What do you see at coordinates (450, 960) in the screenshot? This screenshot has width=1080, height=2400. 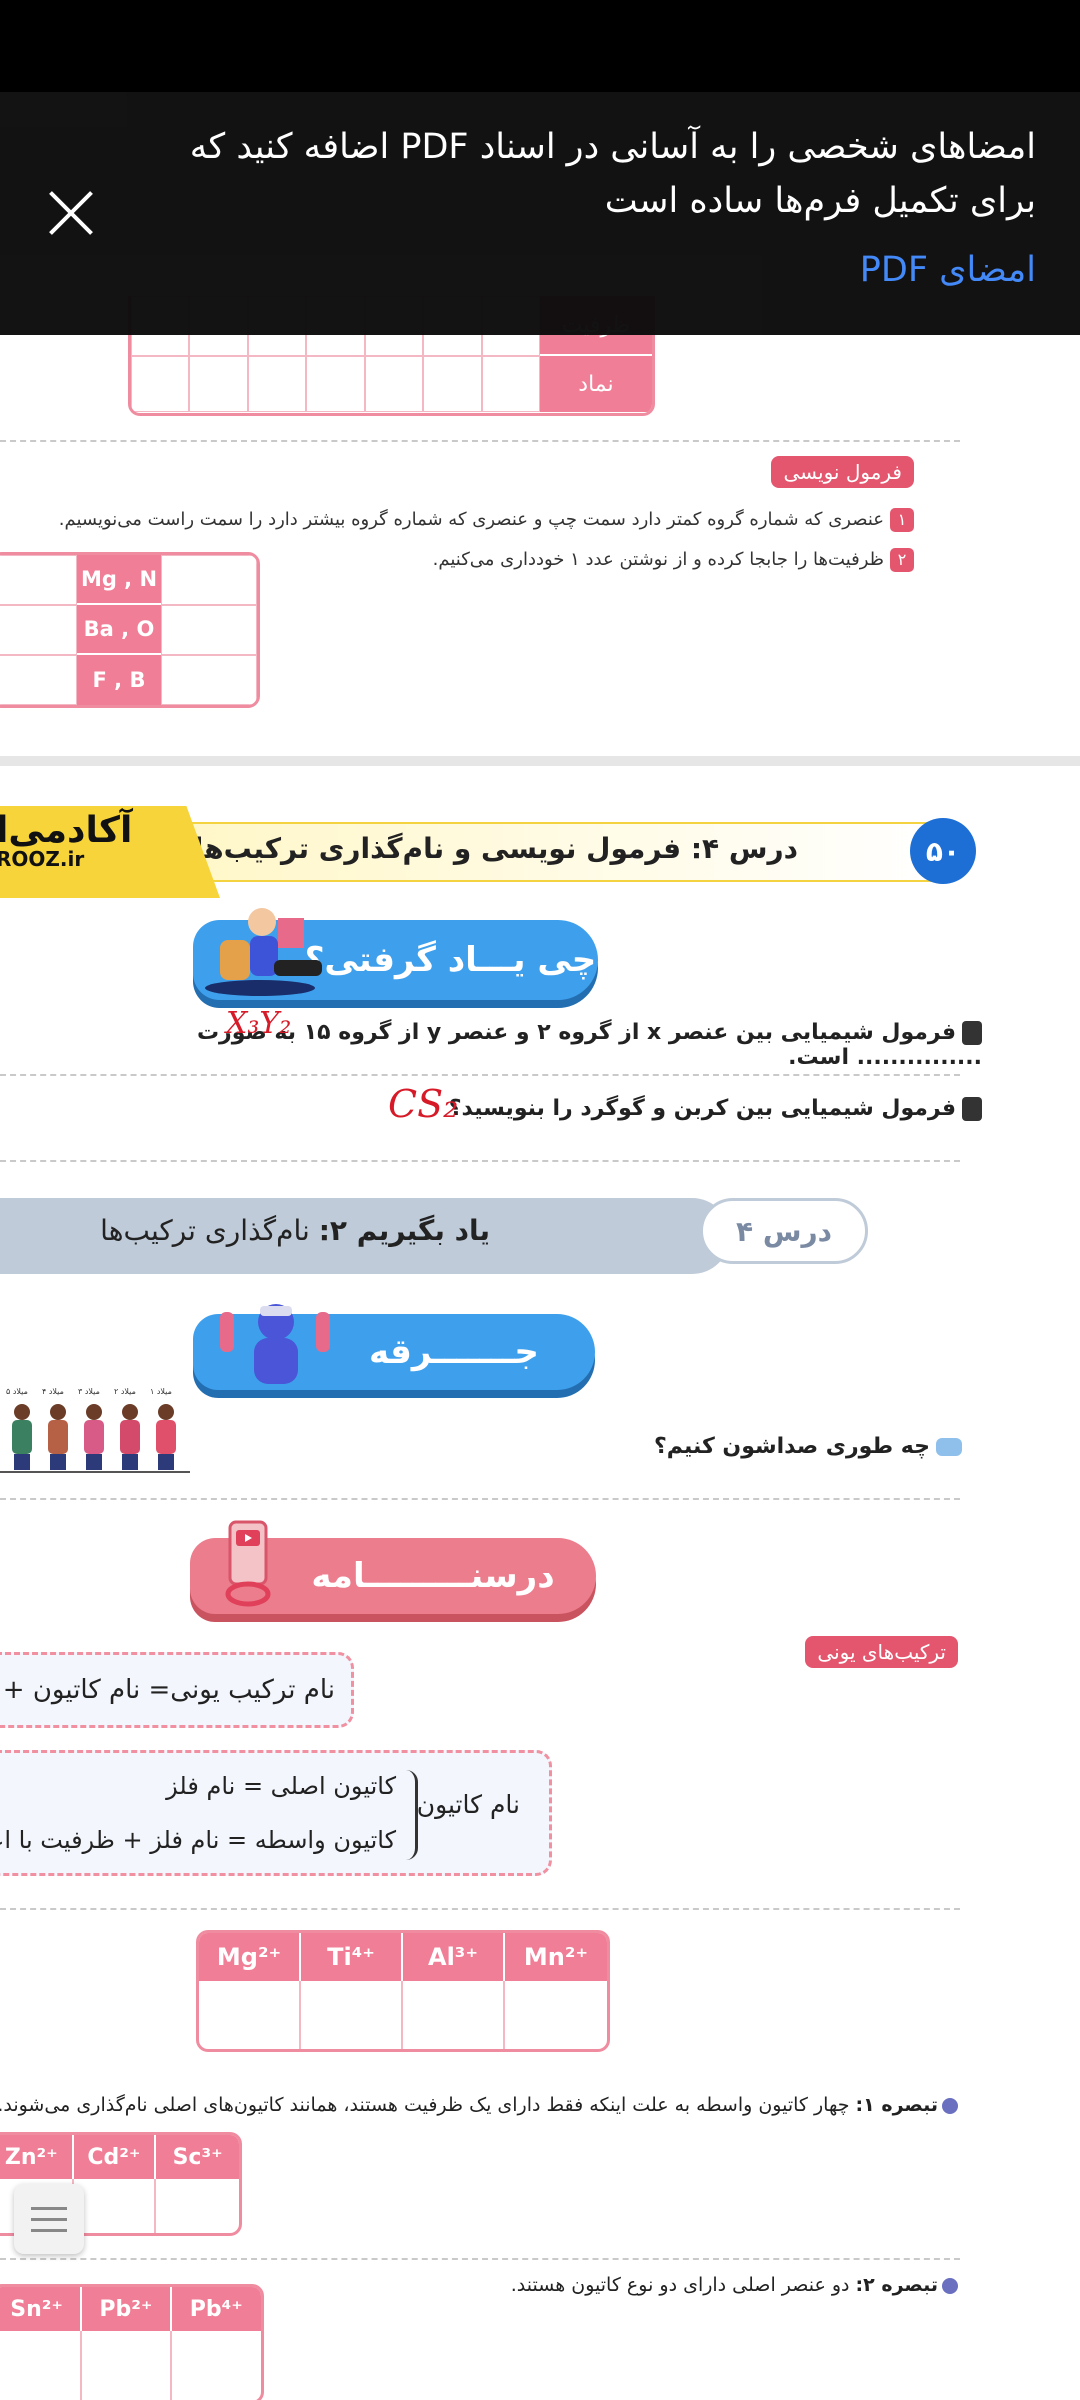 I see `what-learned-label: چی یـــاد گرفتی؟` at bounding box center [450, 960].